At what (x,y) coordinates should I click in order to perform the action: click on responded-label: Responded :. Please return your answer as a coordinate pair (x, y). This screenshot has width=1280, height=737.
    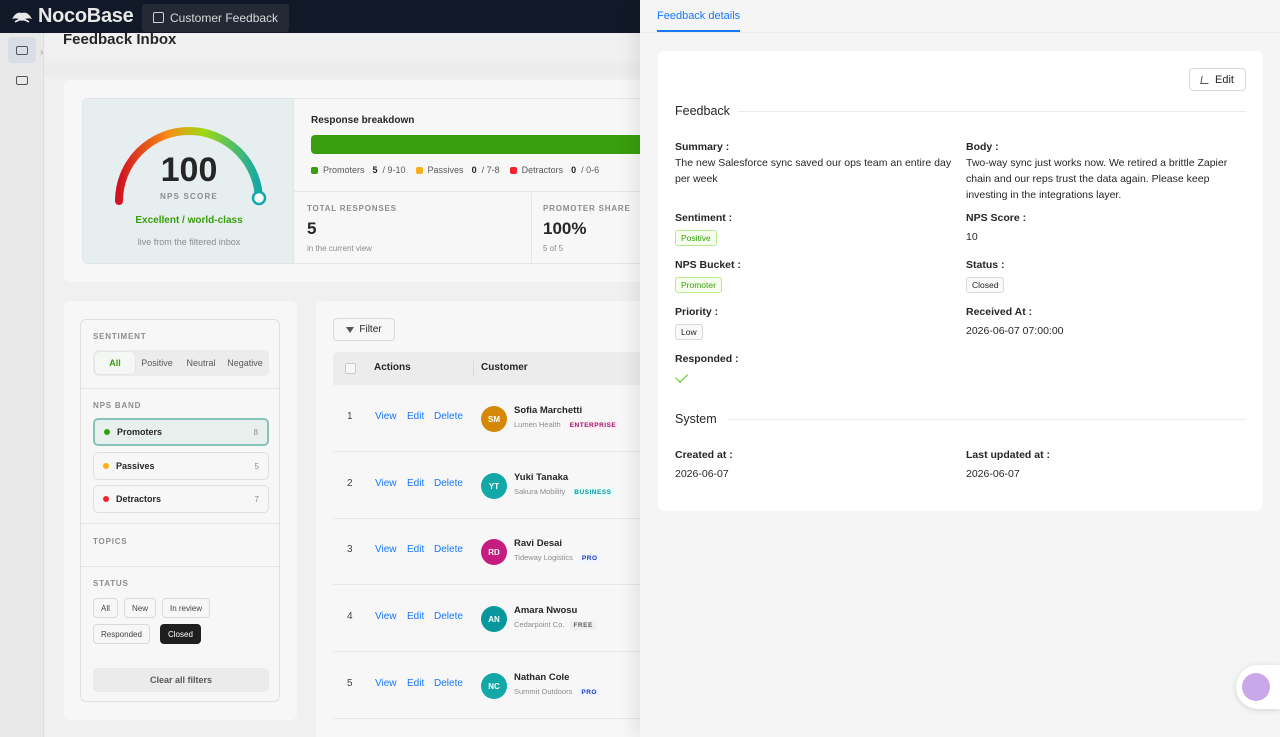
    Looking at the image, I should click on (707, 359).